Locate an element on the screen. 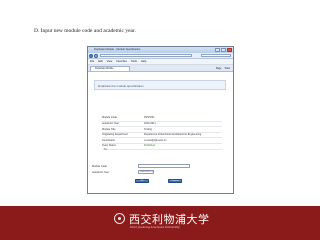 The image size is (320, 240). tab-duplicate-module: Duplicate Module is located at coordinates (110, 68).